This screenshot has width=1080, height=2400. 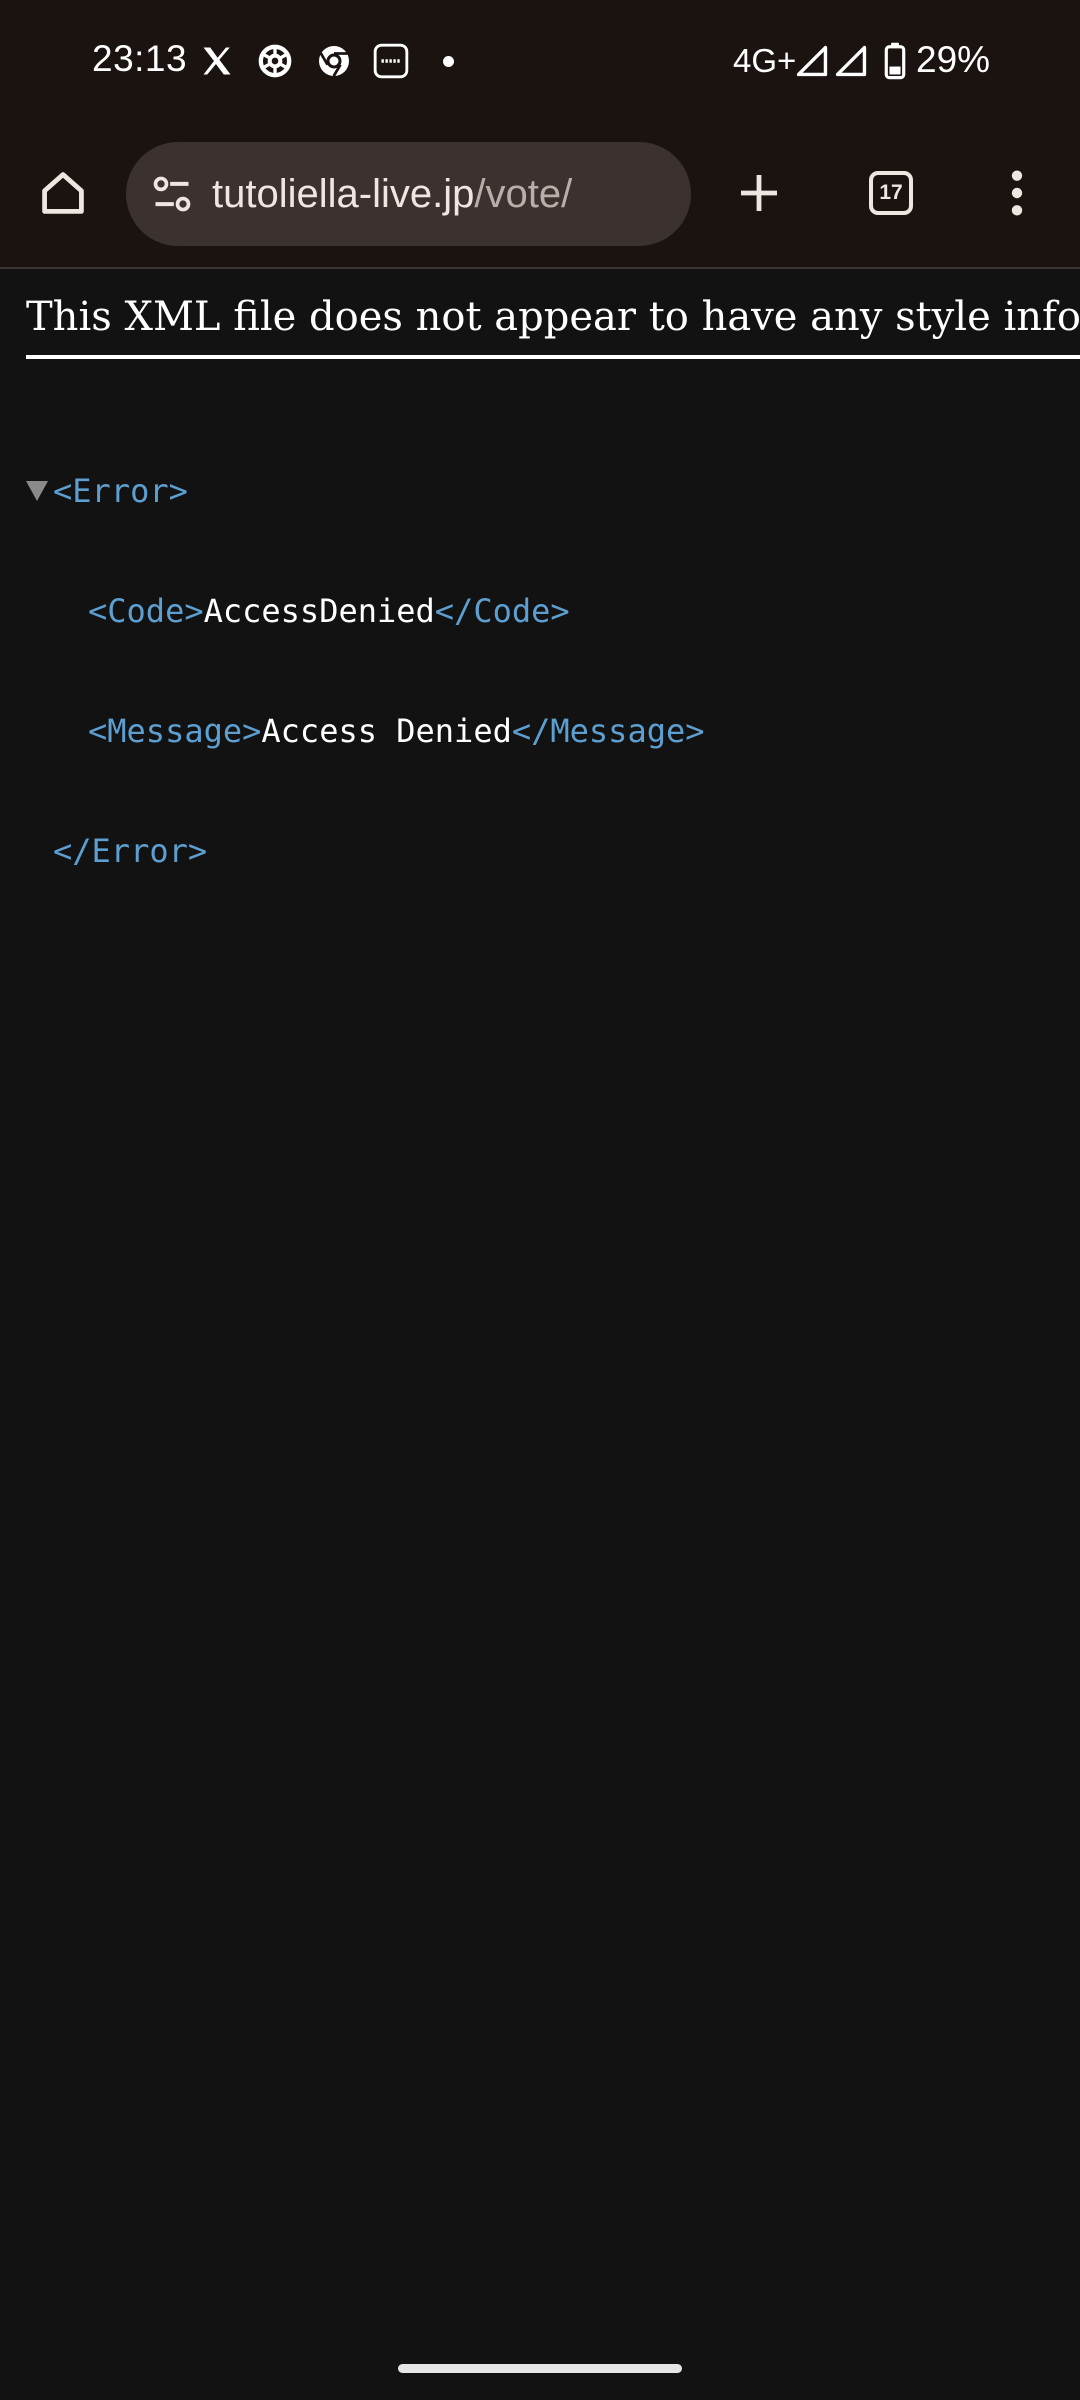 I want to click on new-tab-button, so click(x=759, y=193).